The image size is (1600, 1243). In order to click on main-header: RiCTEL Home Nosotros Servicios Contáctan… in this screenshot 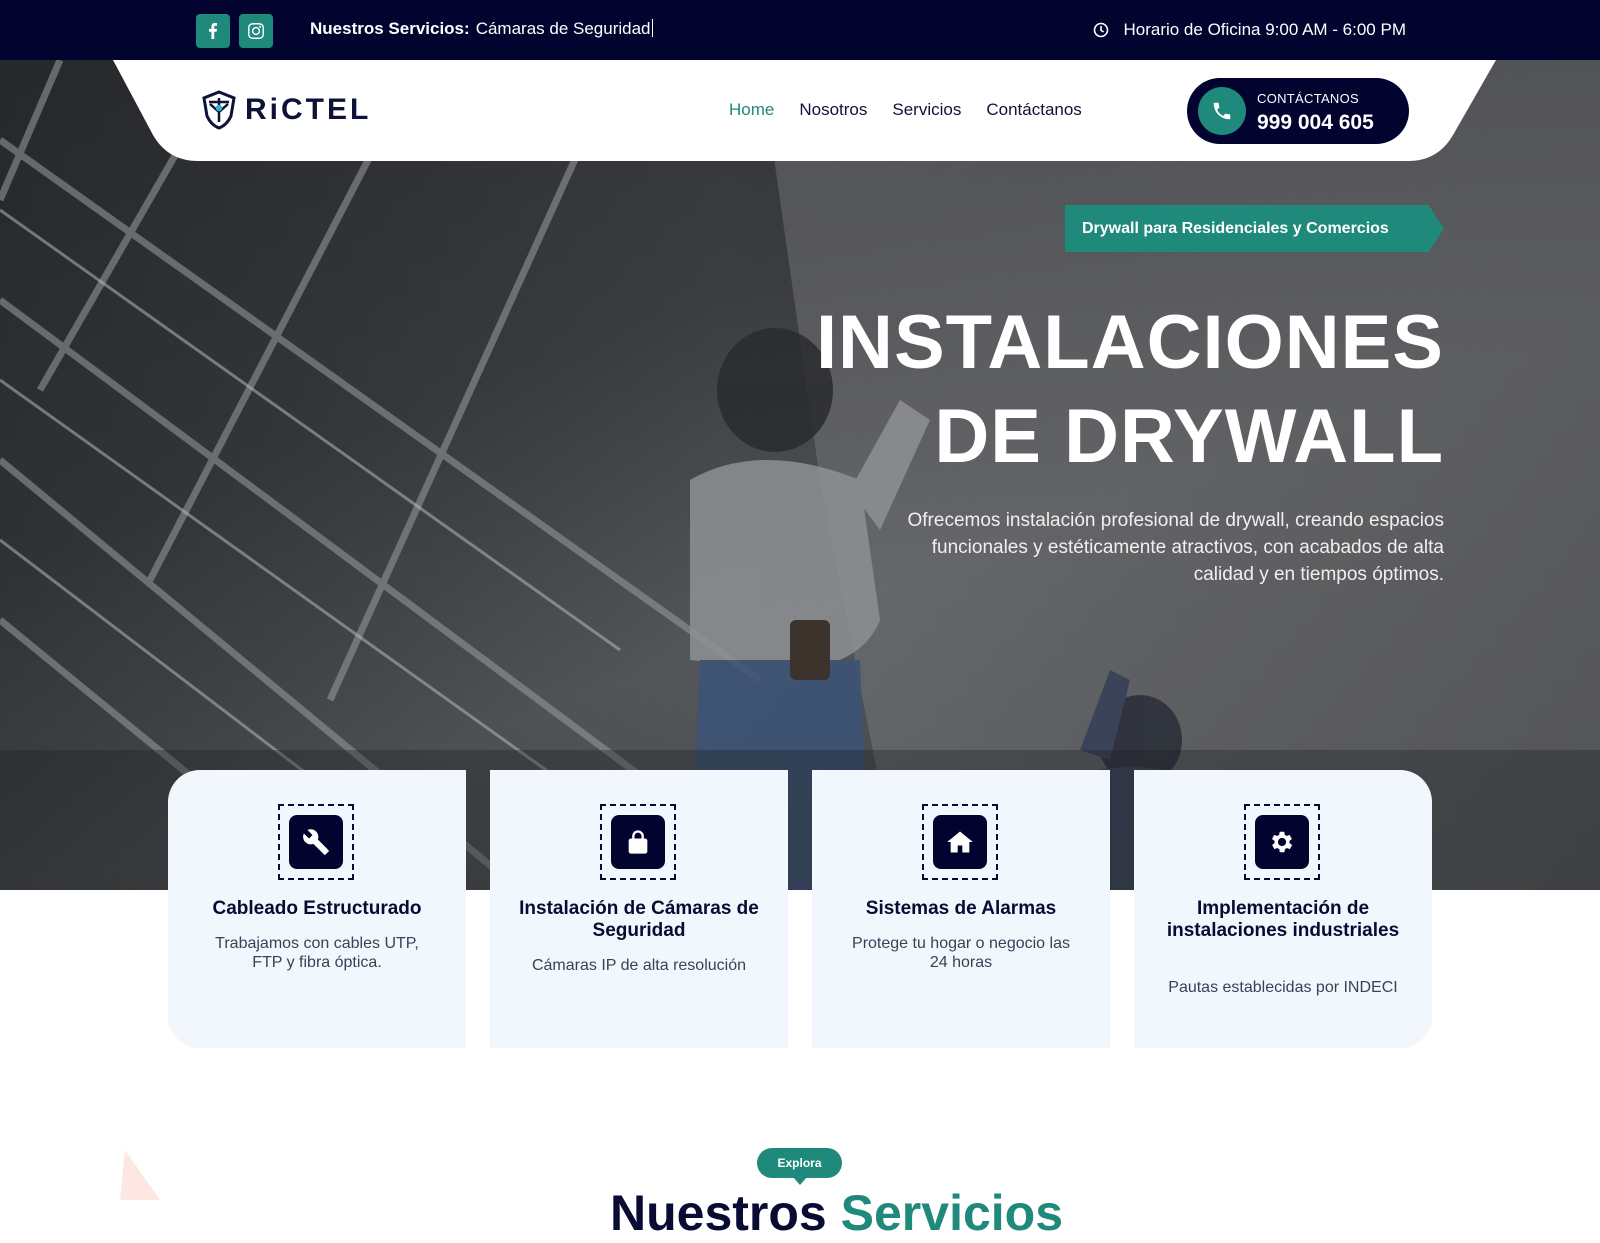, I will do `click(804, 110)`.